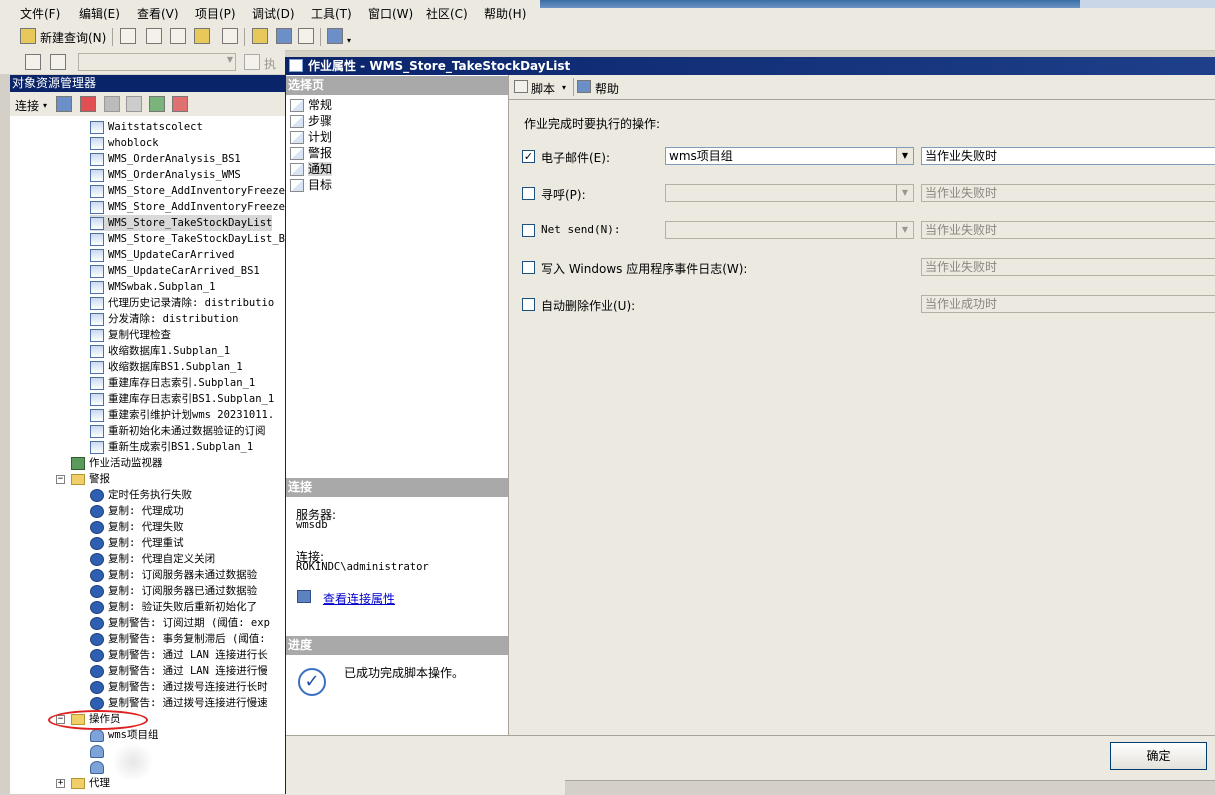 This screenshot has width=1215, height=795. What do you see at coordinates (311, 169) in the screenshot?
I see `page-notifications: 通知` at bounding box center [311, 169].